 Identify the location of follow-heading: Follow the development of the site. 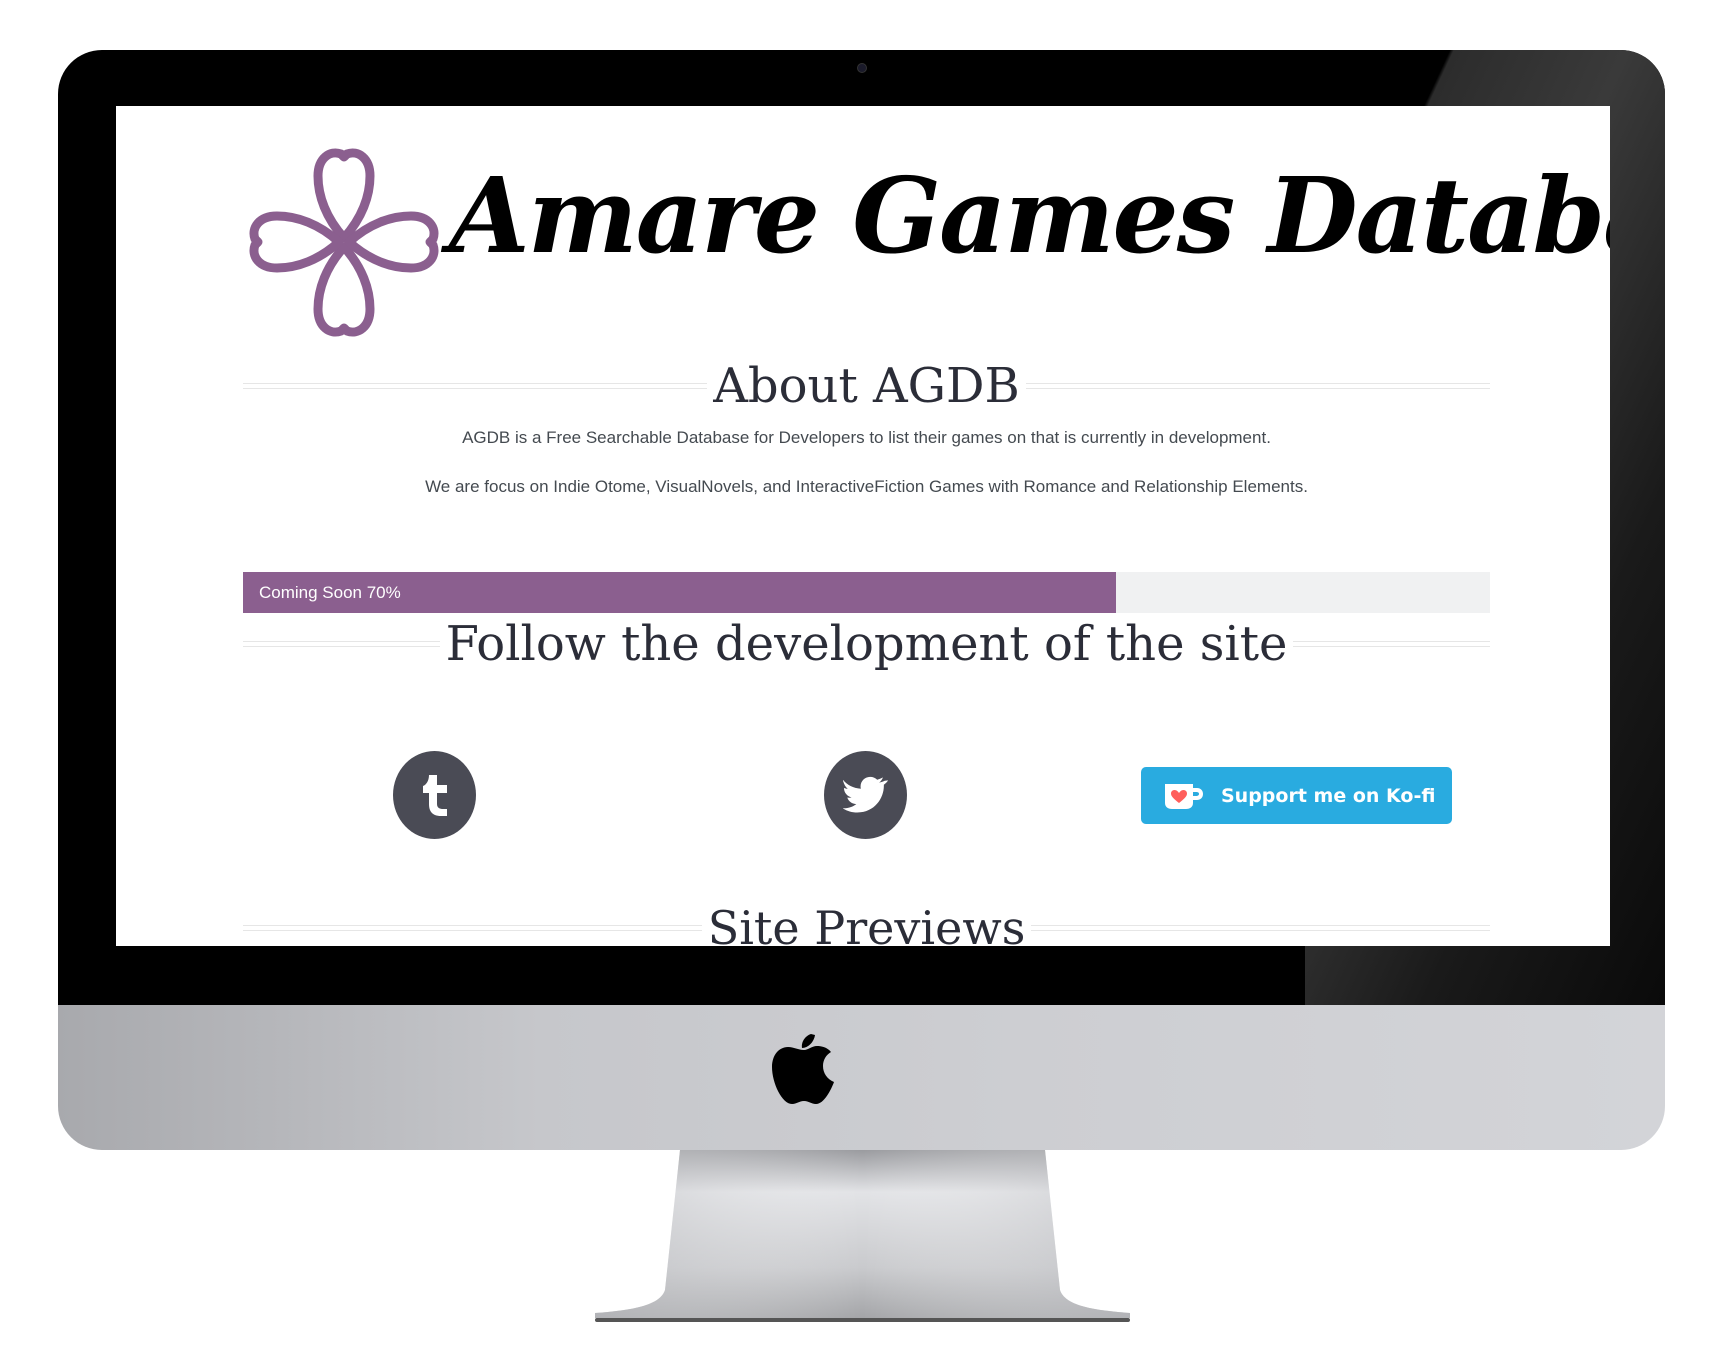
(866, 644).